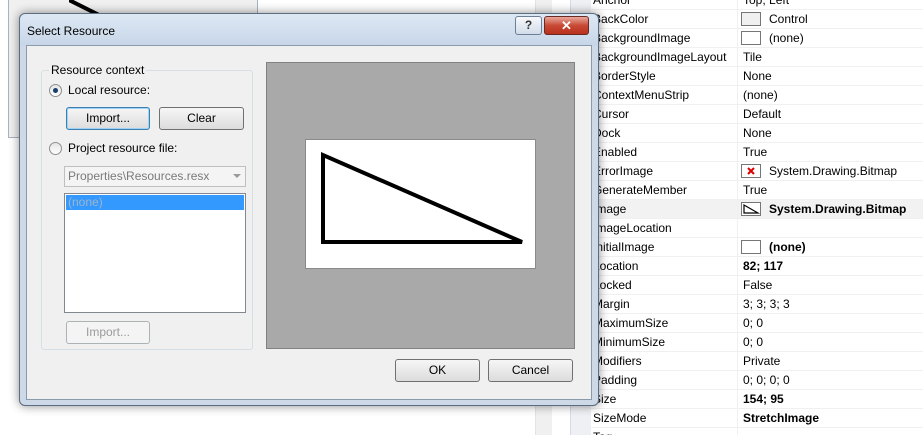 This screenshot has width=923, height=435. I want to click on property-row: Dock None, so click(747, 133).